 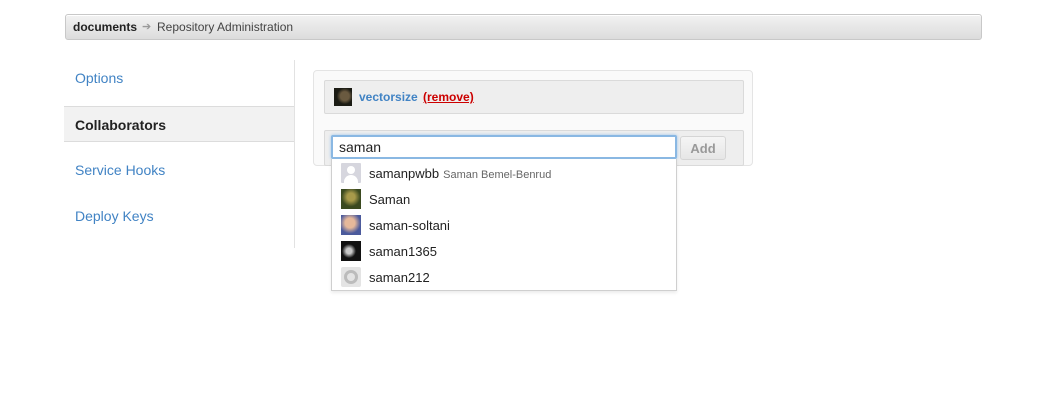 I want to click on add-collaborator-input, so click(x=504, y=147).